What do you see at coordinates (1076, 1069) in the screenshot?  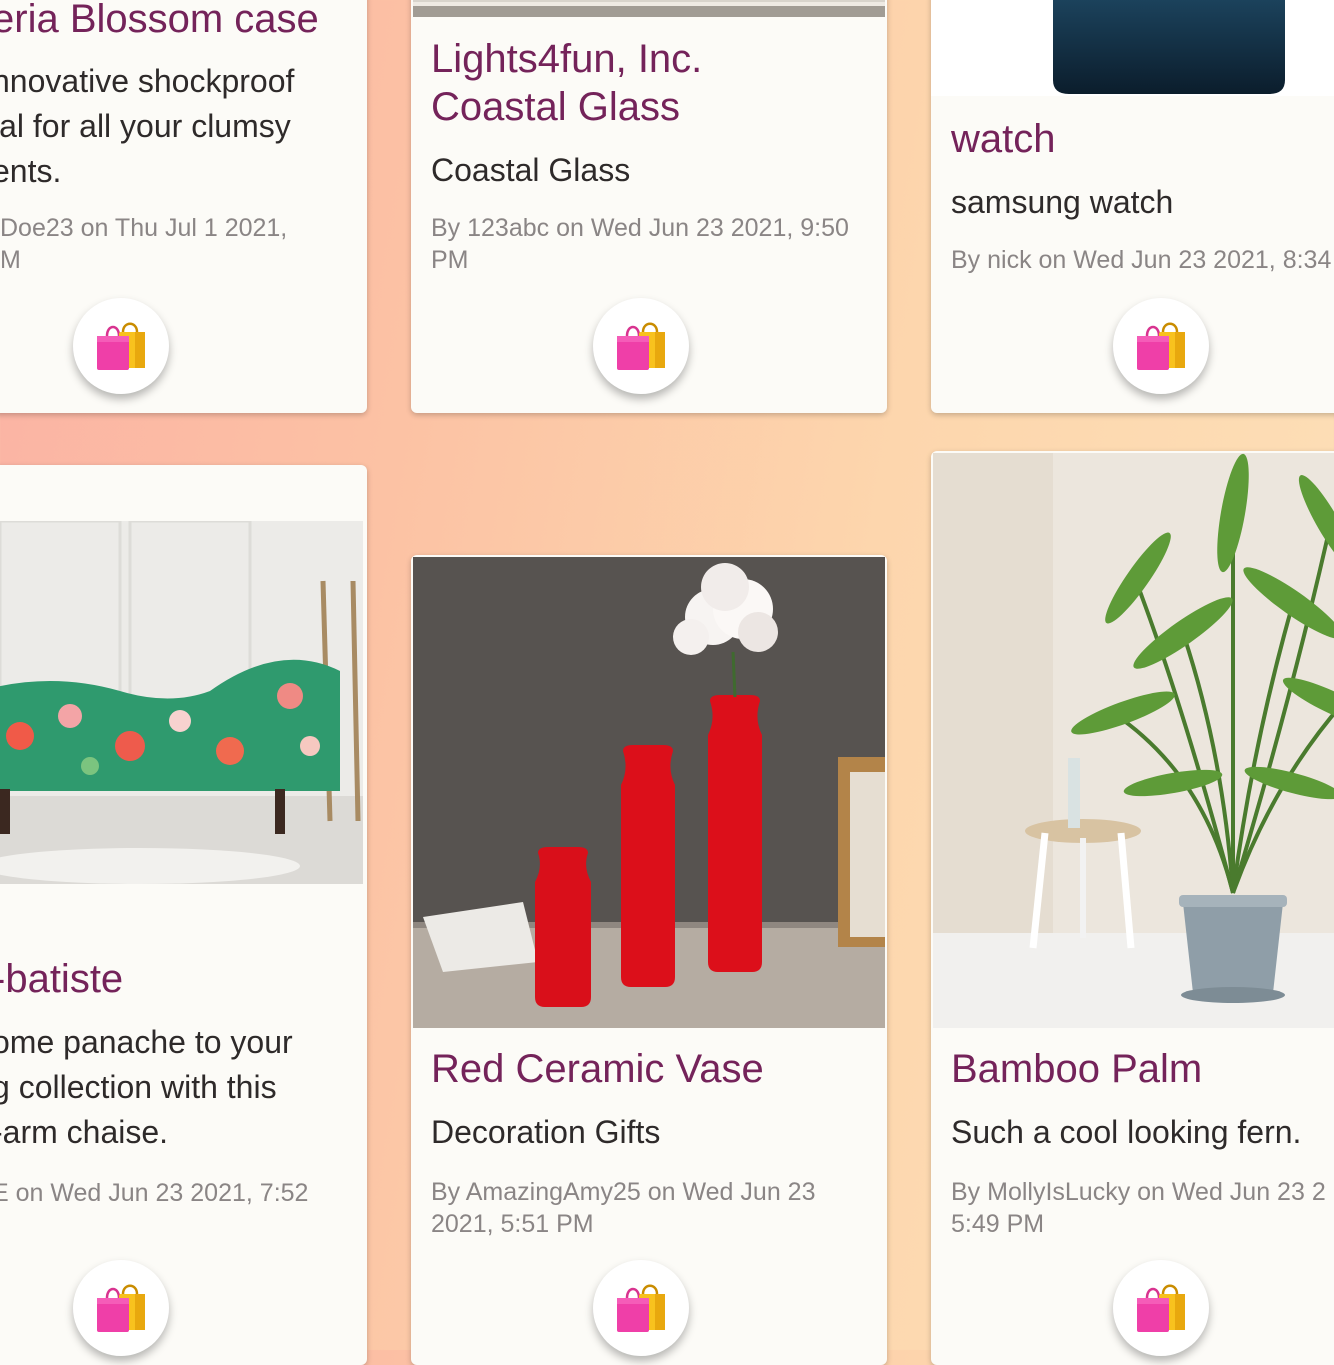 I see `card-title: Bamboo Palm` at bounding box center [1076, 1069].